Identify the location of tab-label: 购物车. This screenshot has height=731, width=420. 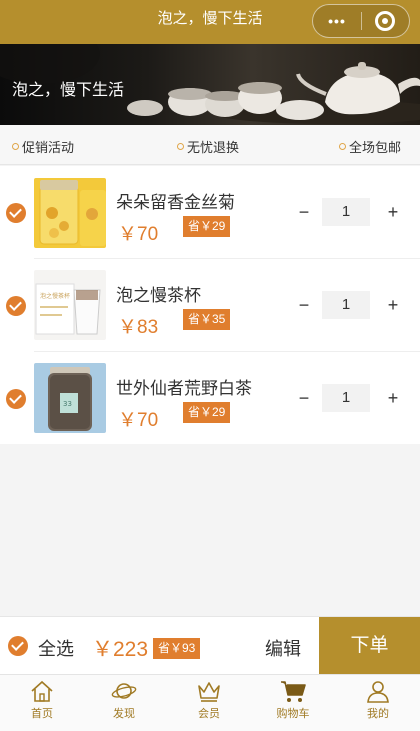
(293, 714).